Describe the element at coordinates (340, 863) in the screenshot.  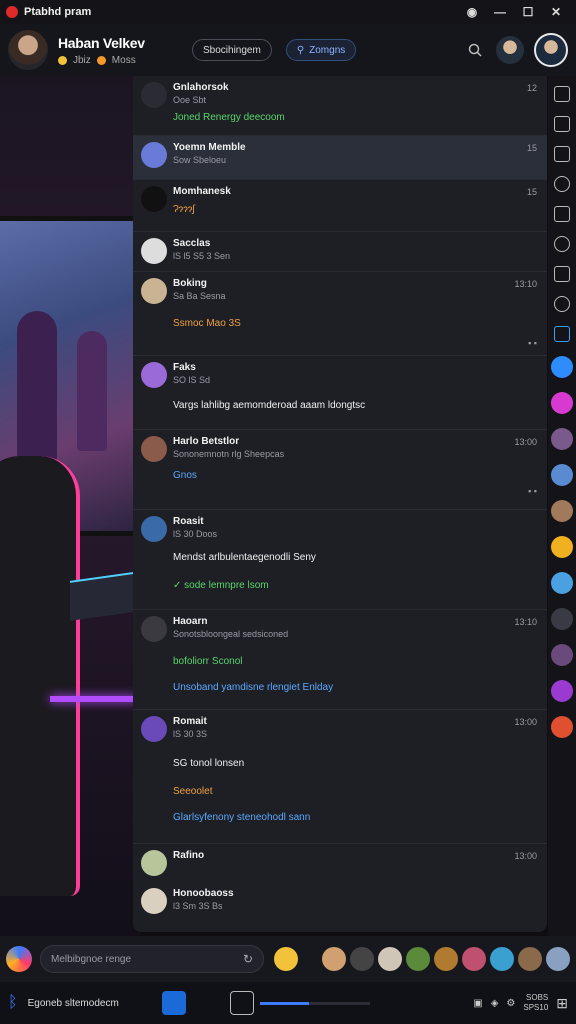
I see `message-item: Rafino 13:00` at that location.